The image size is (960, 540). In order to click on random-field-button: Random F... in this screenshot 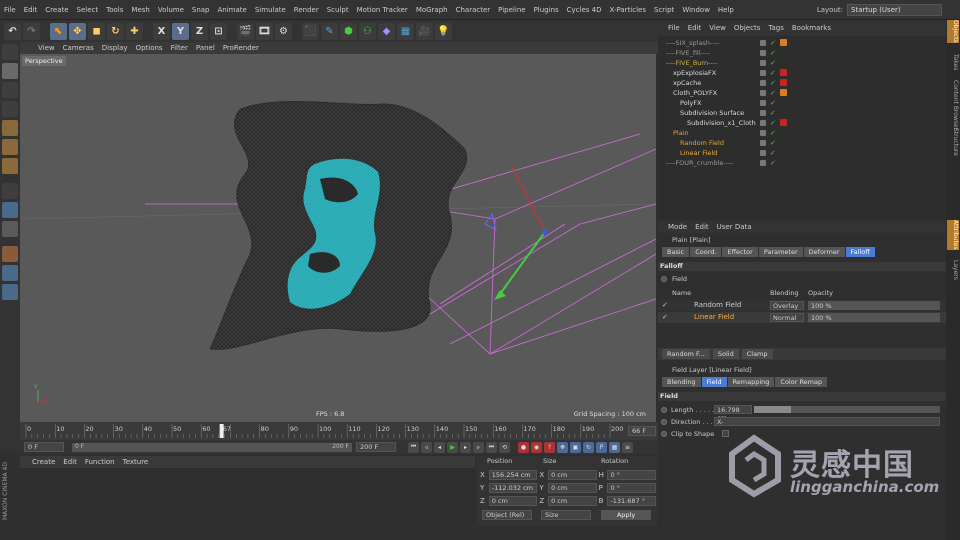, I will do `click(686, 354)`.